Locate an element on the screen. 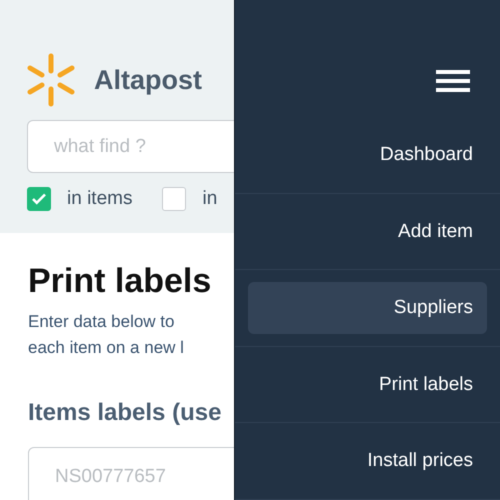 The height and width of the screenshot is (500, 500). description-text: Enter data below to each item on a new l is located at coordinates (106, 335).